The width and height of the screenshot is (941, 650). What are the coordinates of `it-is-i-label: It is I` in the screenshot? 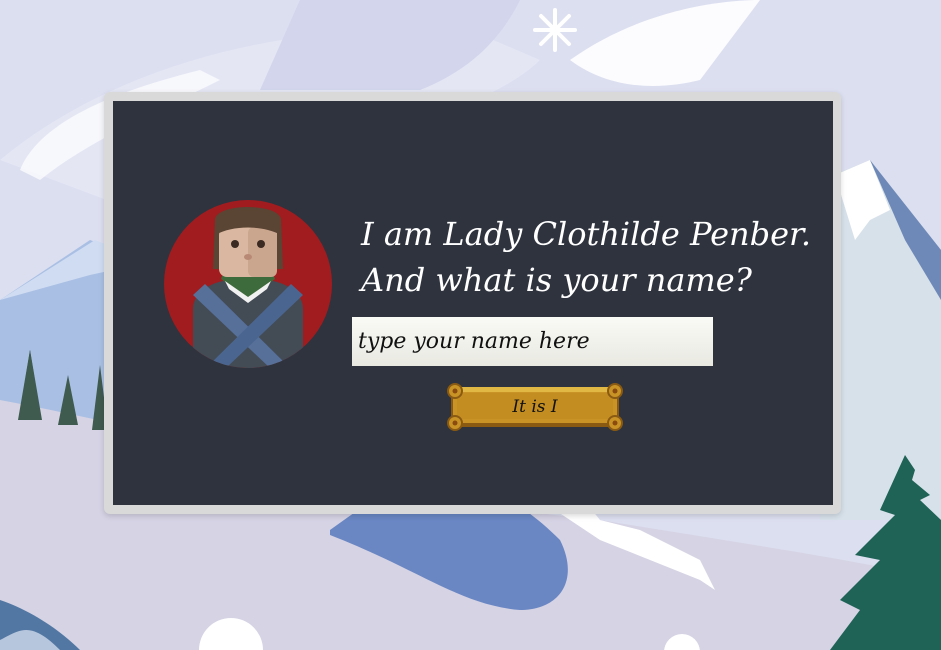 It's located at (535, 407).